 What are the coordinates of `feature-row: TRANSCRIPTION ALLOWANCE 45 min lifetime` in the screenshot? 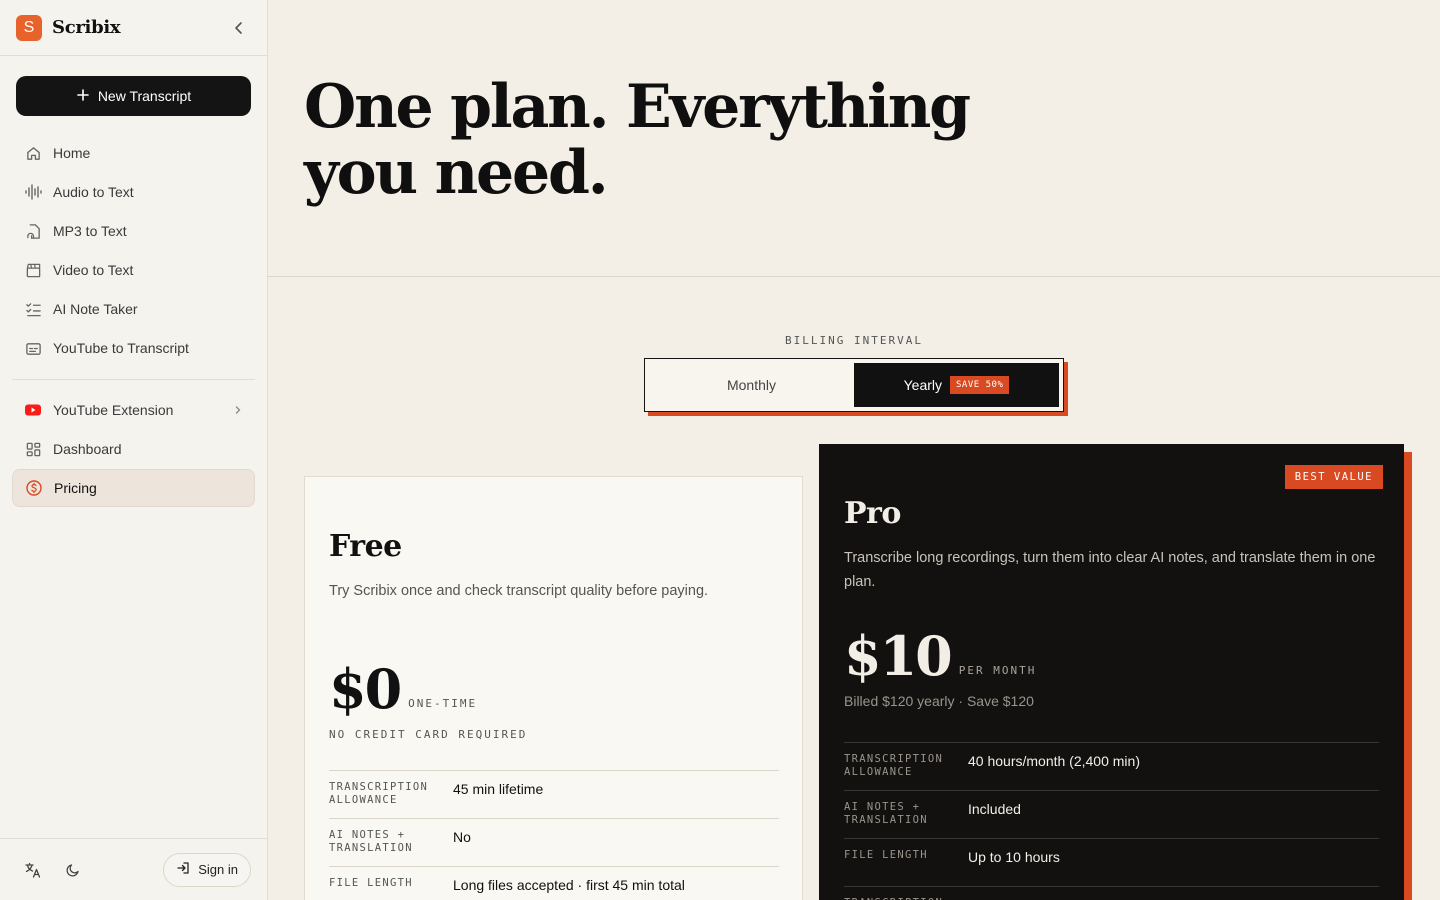 It's located at (554, 794).